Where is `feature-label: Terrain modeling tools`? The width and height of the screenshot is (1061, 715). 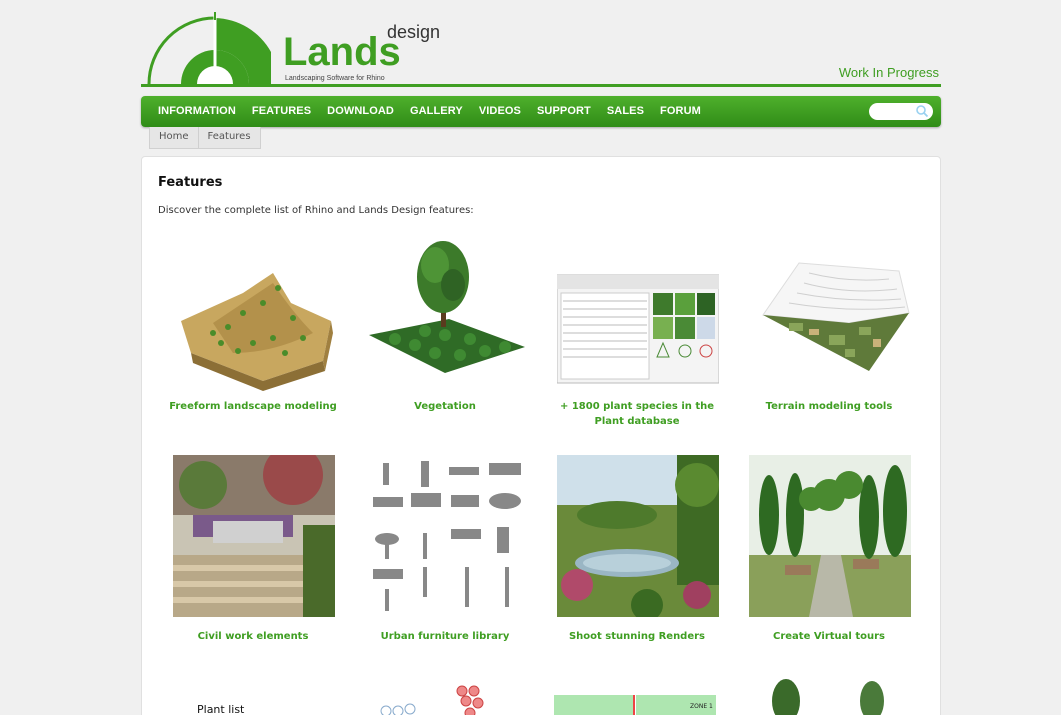
feature-label: Terrain modeling tools is located at coordinates (829, 406).